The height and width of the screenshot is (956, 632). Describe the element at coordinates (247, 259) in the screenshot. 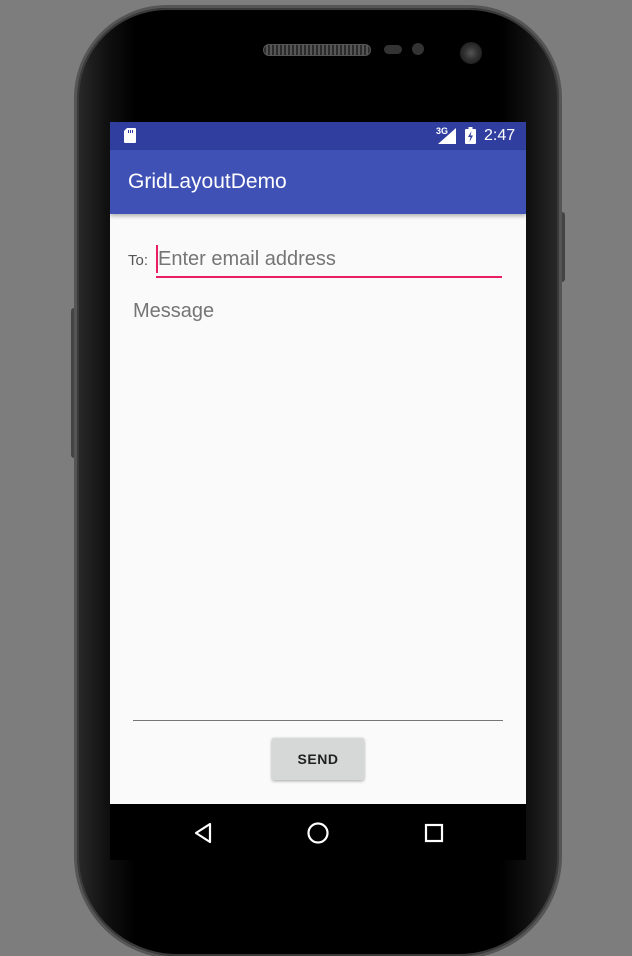

I see `email-placeholder: Enter email address` at that location.